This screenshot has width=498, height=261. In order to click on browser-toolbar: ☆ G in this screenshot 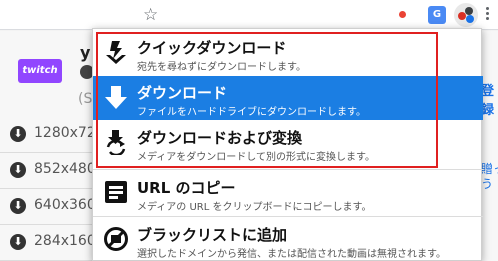, I will do `click(249, 15)`.